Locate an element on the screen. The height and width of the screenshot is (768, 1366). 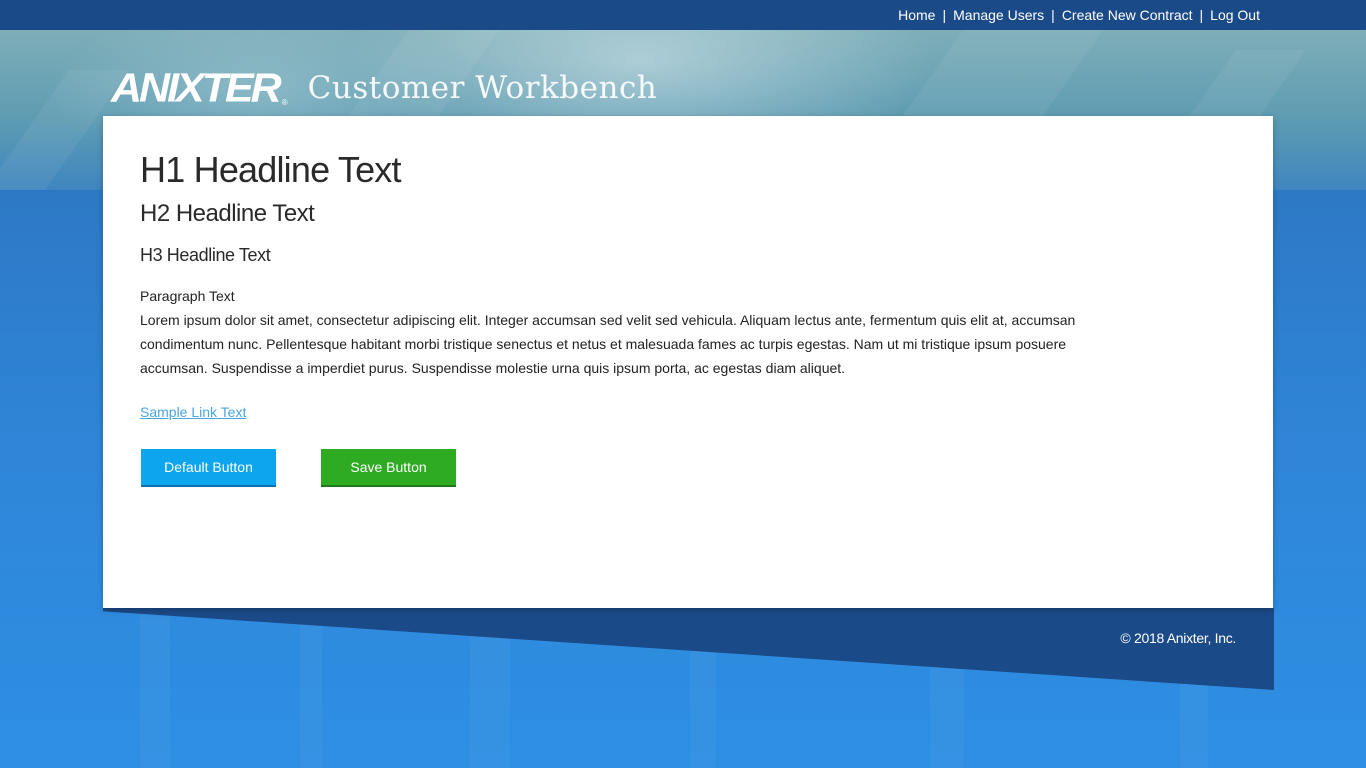
footer-band is located at coordinates (688, 649).